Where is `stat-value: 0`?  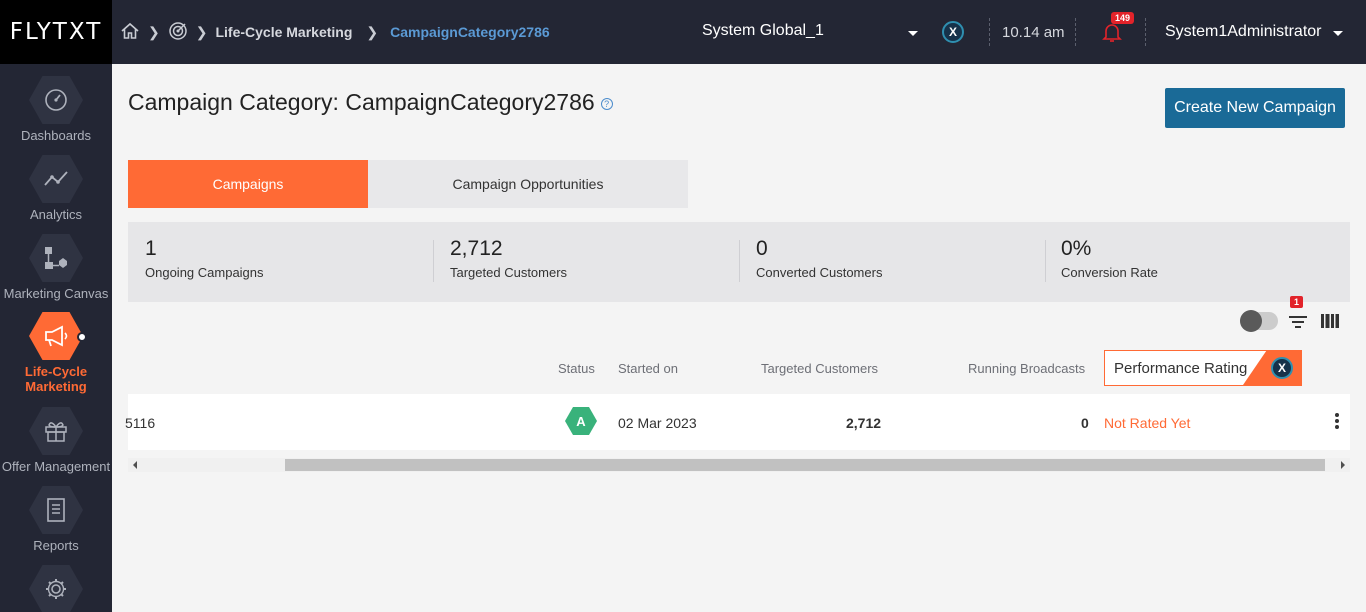
stat-value: 0 is located at coordinates (762, 248).